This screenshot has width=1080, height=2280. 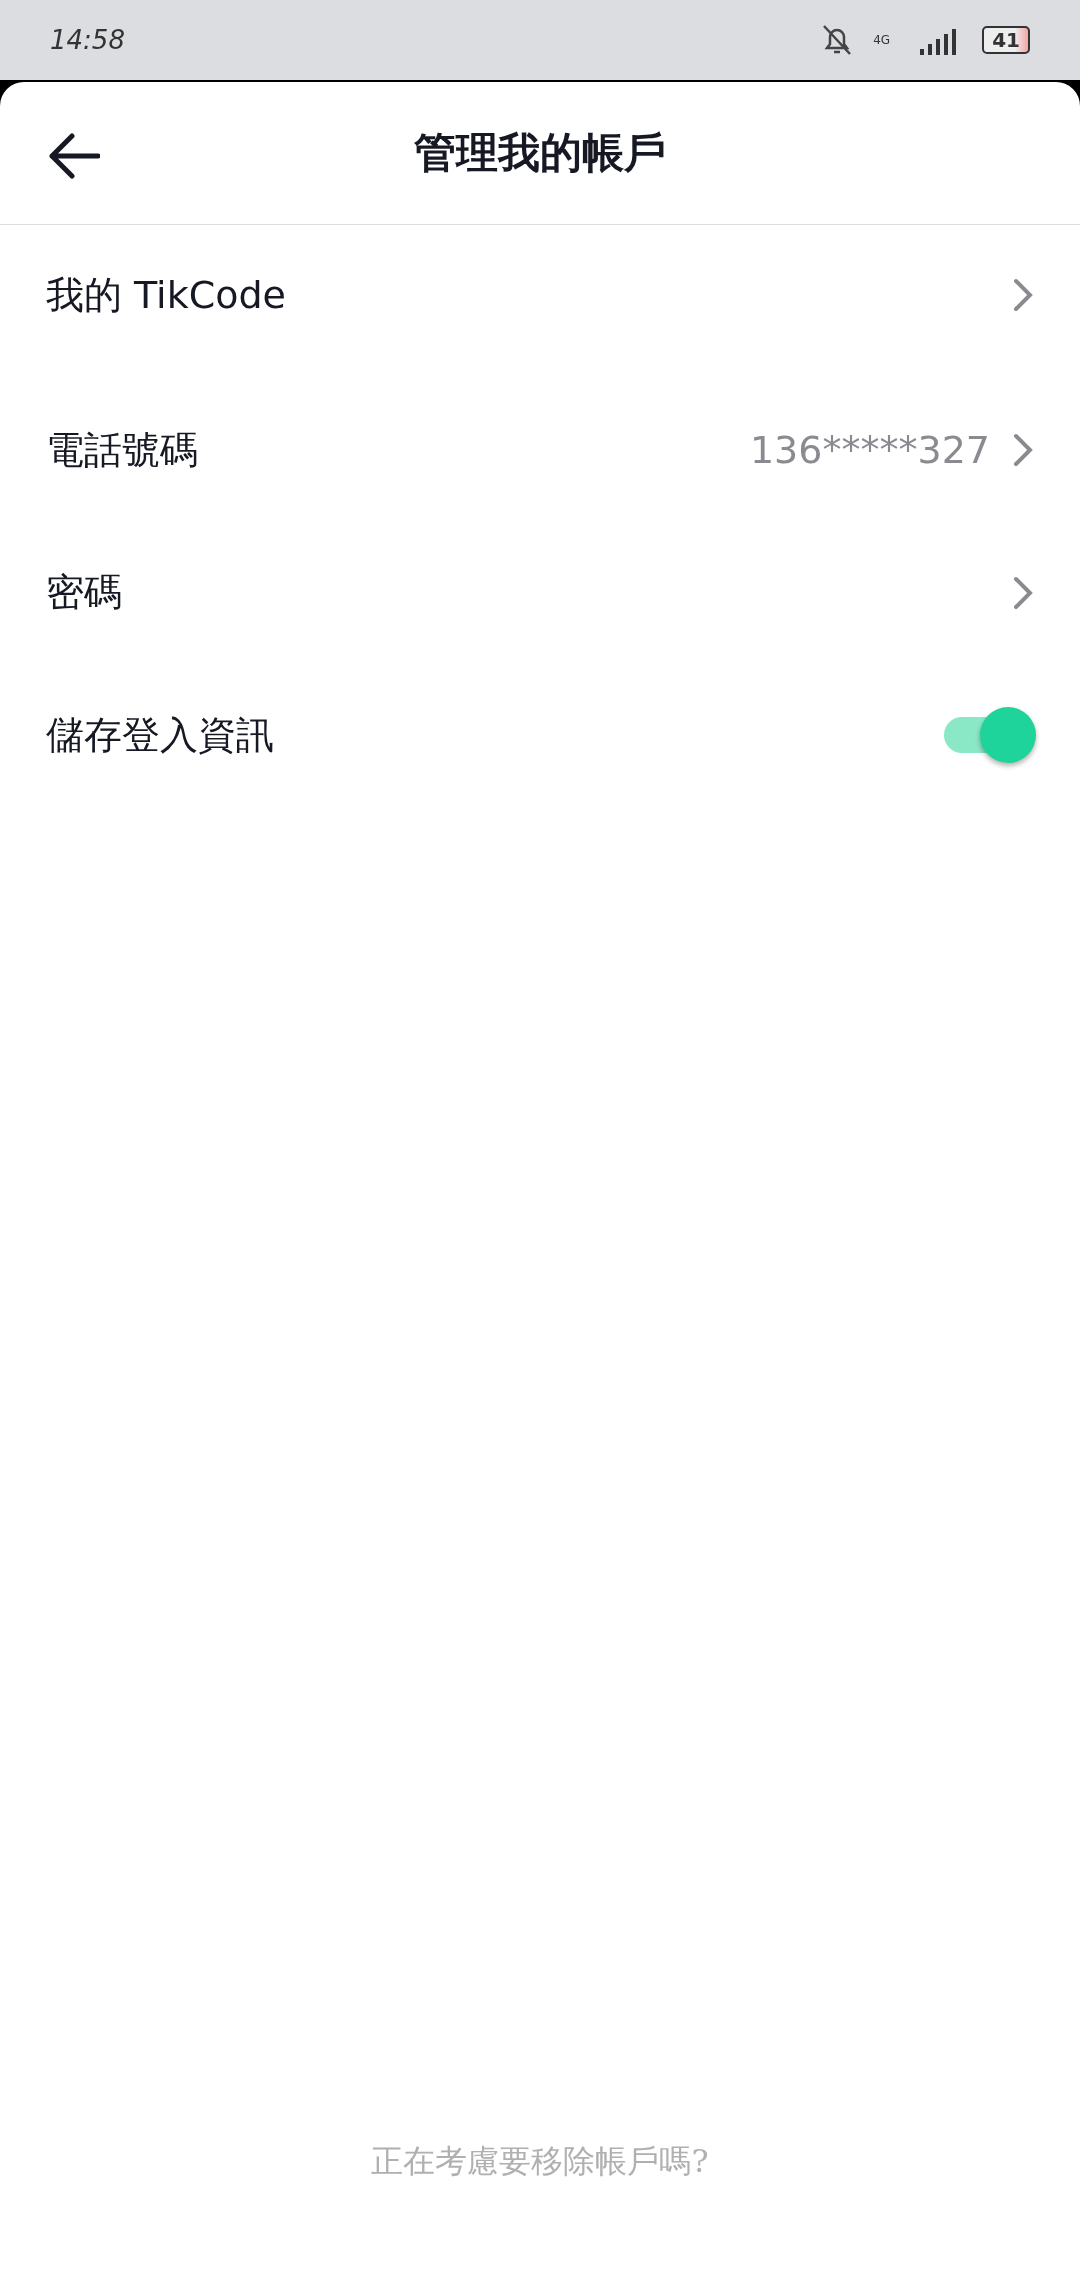 I want to click on remove-account-link: 正在考慮要移除帳戶嗎?, so click(x=540, y=2162).